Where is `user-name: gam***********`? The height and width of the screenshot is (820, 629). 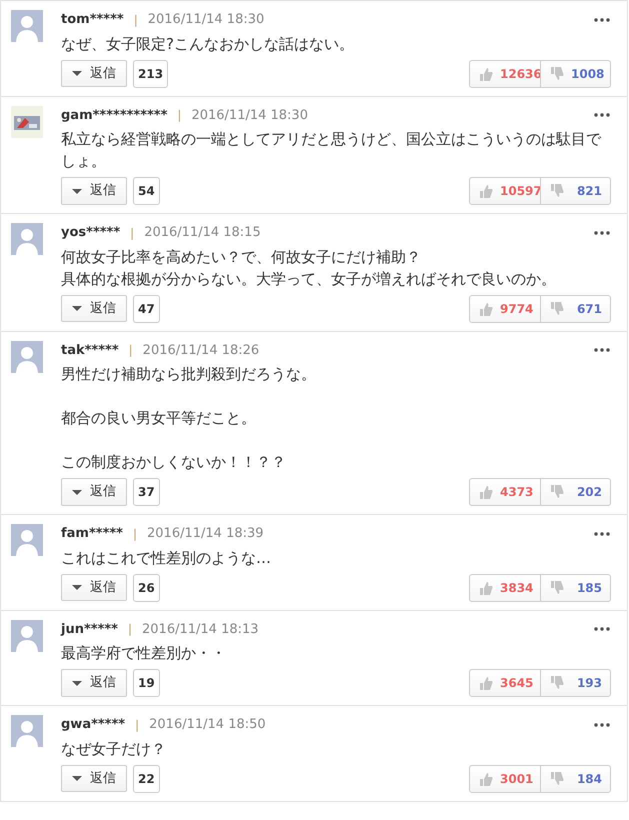
user-name: gam*********** is located at coordinates (114, 115).